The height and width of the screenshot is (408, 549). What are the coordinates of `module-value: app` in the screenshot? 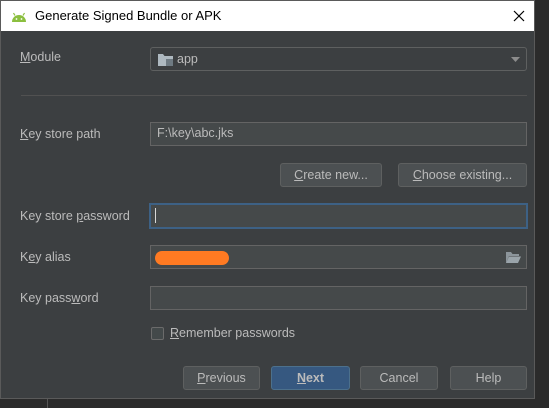 It's located at (187, 59).